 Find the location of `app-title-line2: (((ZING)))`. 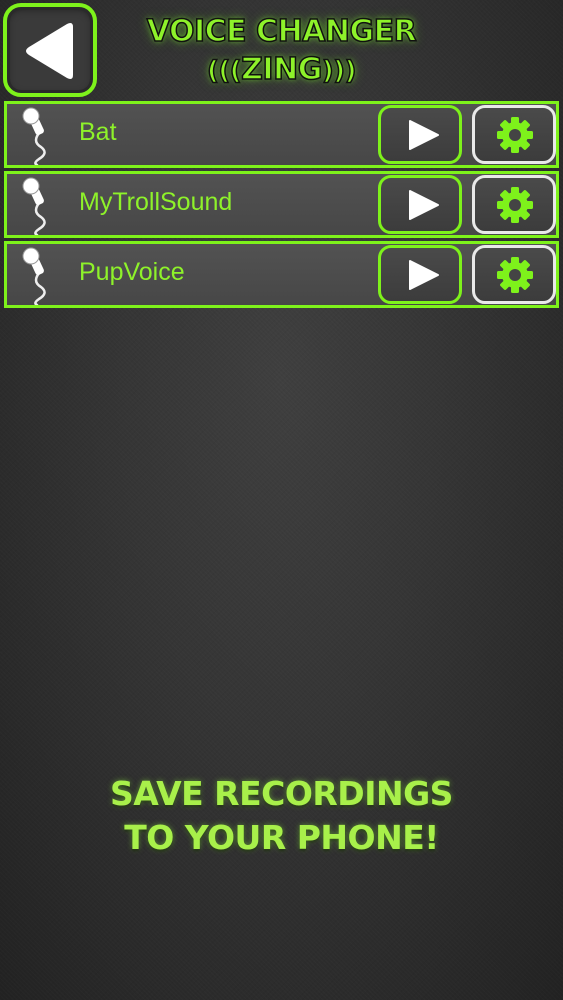

app-title-line2: (((ZING))) is located at coordinates (281, 69).